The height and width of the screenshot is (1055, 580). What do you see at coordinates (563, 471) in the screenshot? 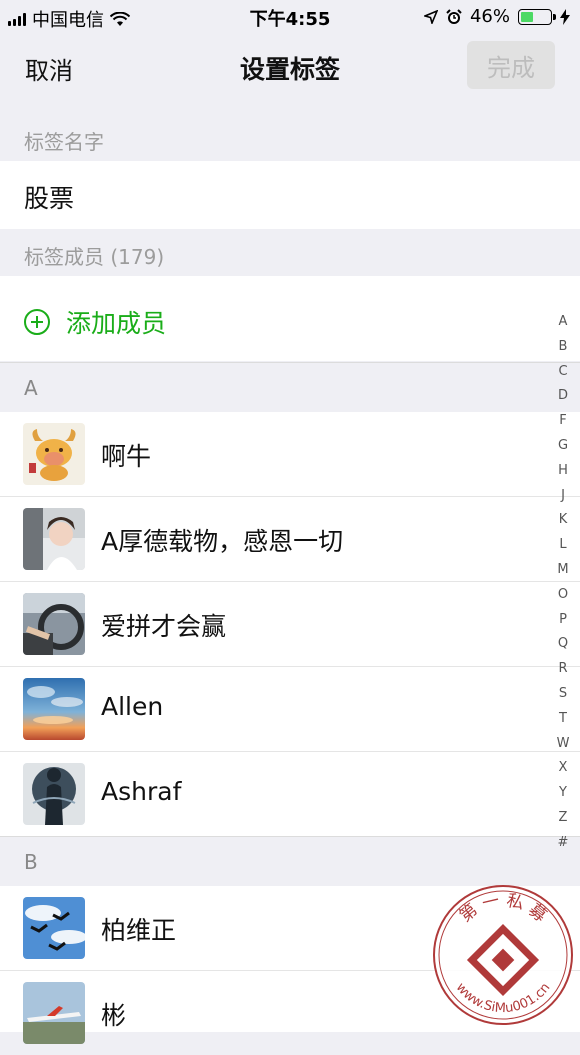
I see `index-letter: H` at bounding box center [563, 471].